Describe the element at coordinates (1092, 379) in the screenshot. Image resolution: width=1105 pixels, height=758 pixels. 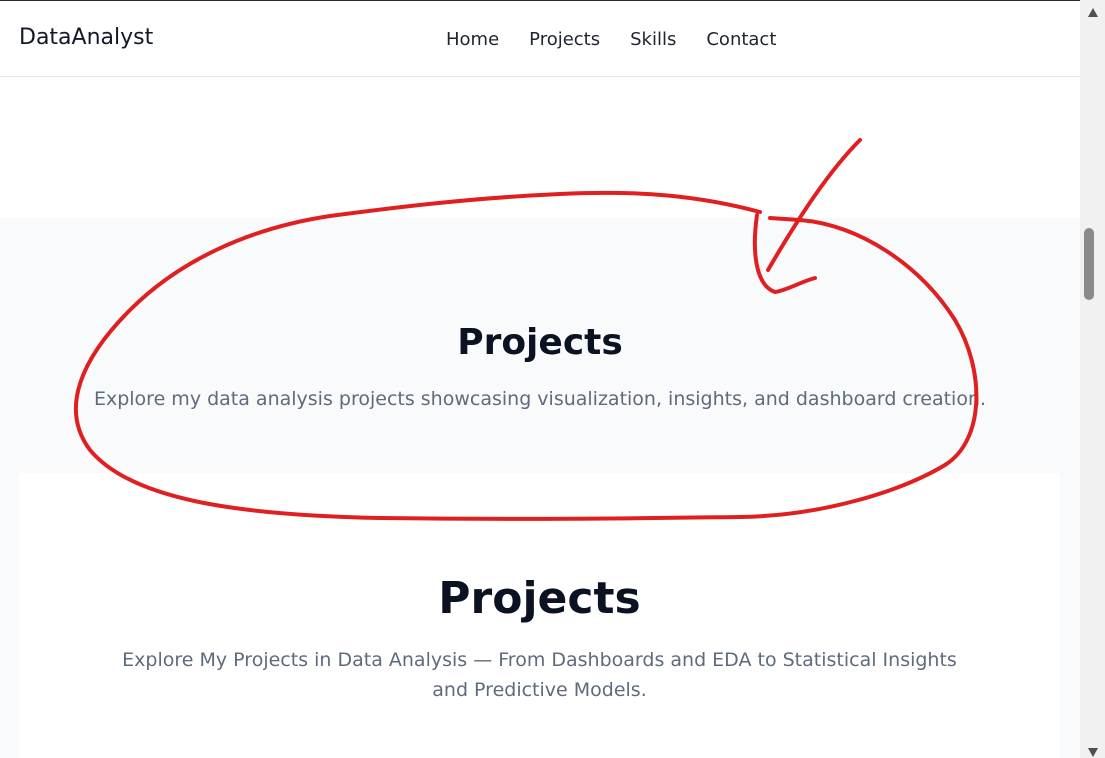
I see `vertical-scrollbar` at that location.